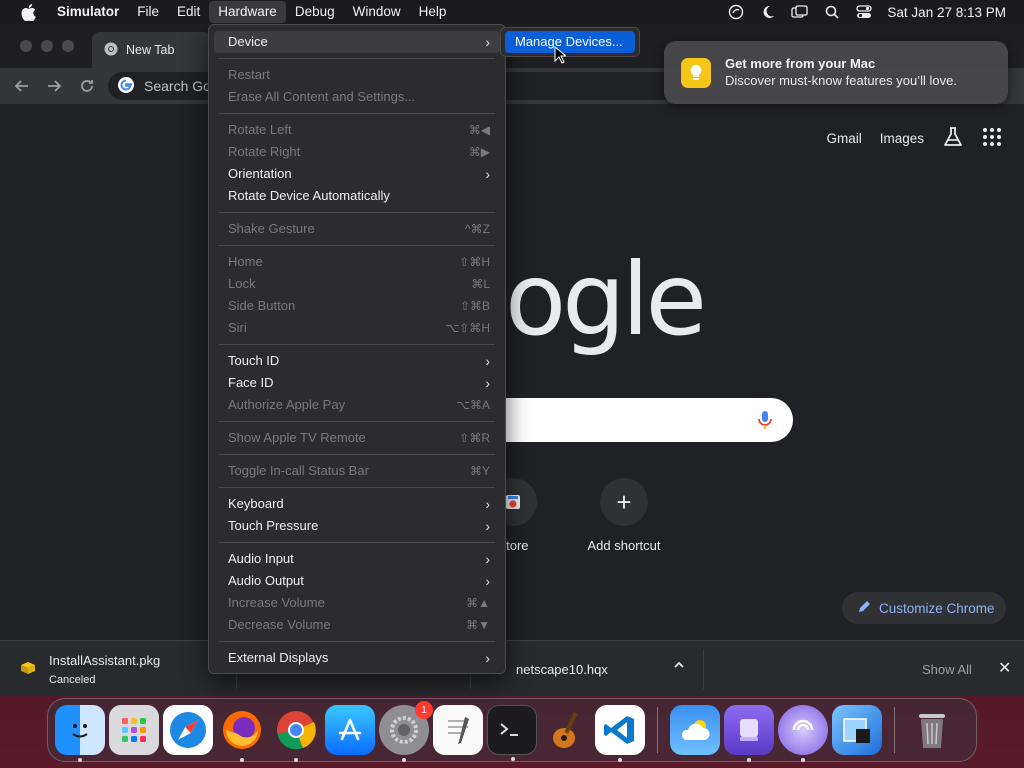  I want to click on customize-chrome-label: Customize Chrome, so click(937, 608).